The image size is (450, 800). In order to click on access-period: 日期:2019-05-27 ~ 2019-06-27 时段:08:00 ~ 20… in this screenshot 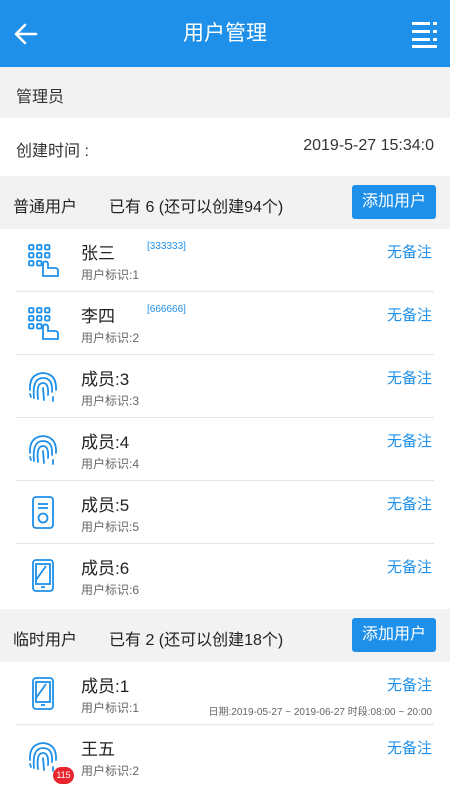, I will do `click(320, 712)`.